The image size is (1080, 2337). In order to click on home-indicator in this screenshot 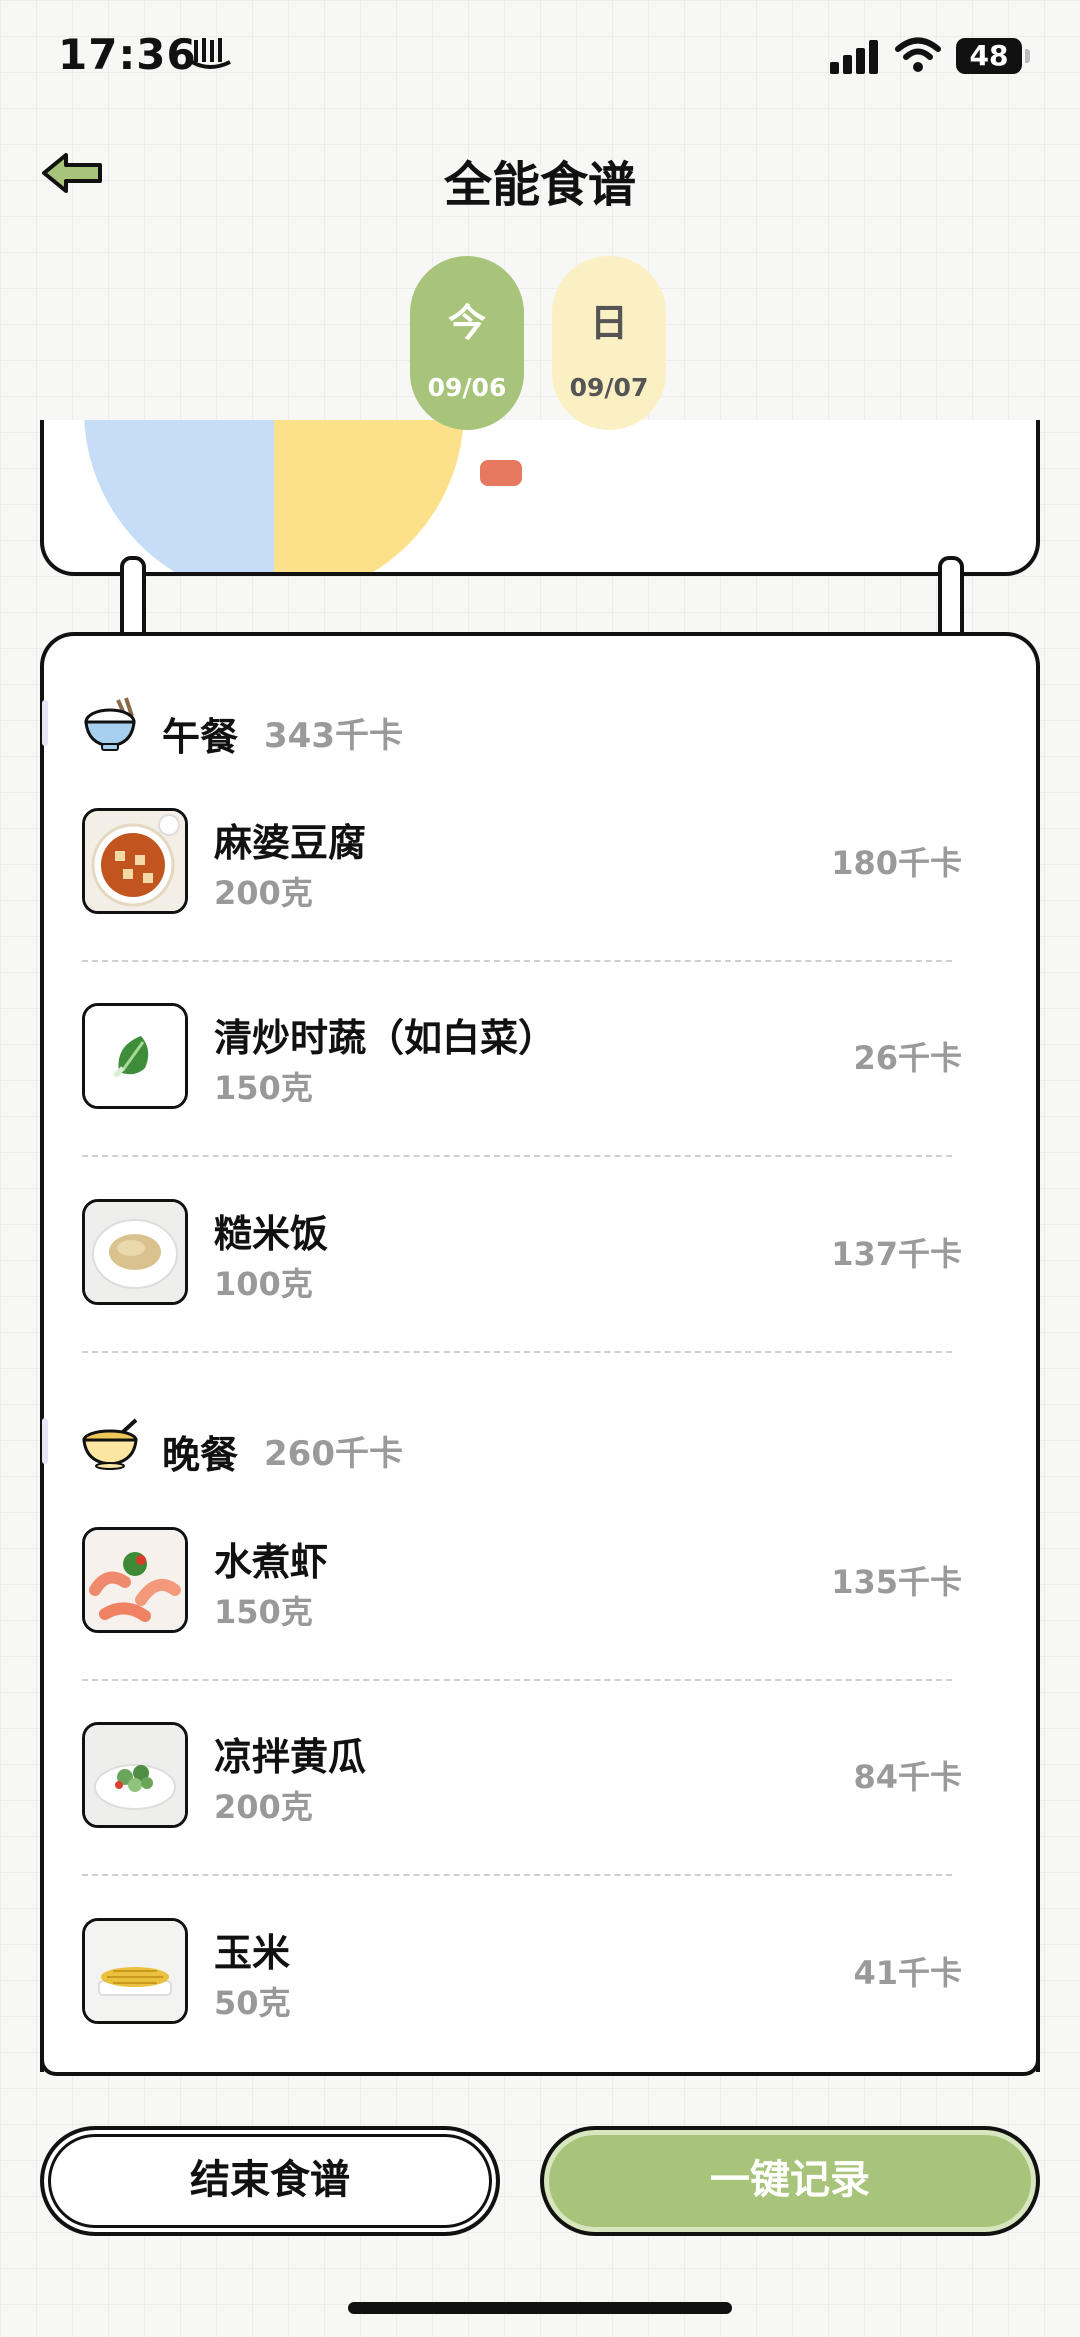, I will do `click(540, 2308)`.